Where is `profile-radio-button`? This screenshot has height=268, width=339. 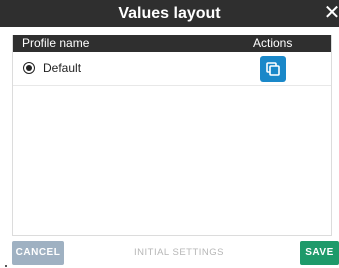 profile-radio-button is located at coordinates (29, 68).